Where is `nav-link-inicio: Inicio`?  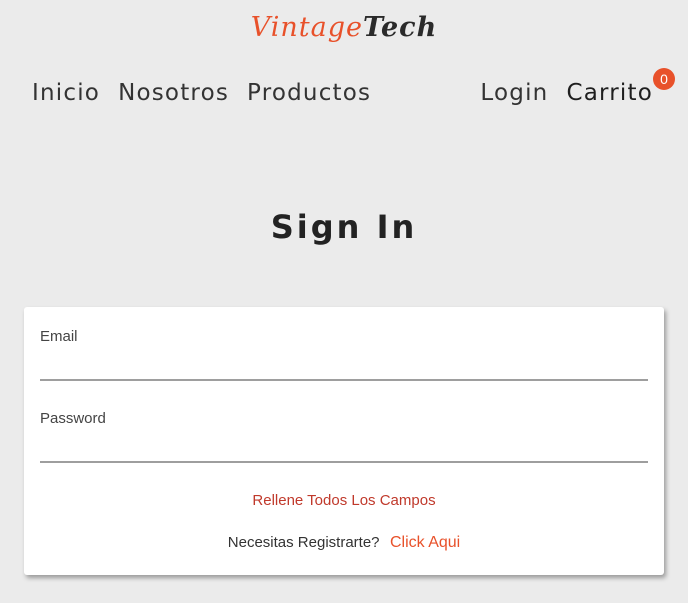
nav-link-inicio: Inicio is located at coordinates (66, 93).